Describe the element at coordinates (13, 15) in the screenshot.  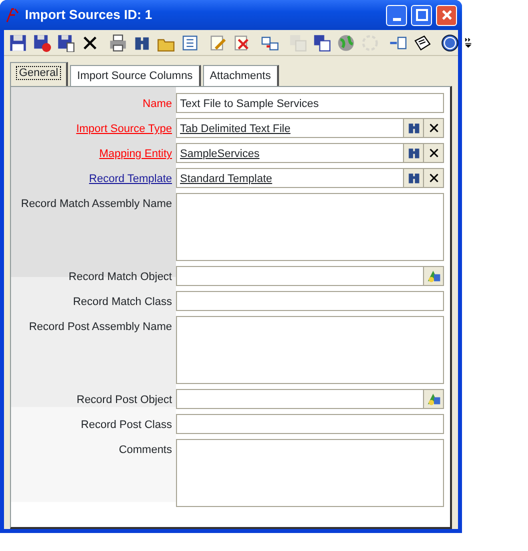
I see `app-logo-icon` at that location.